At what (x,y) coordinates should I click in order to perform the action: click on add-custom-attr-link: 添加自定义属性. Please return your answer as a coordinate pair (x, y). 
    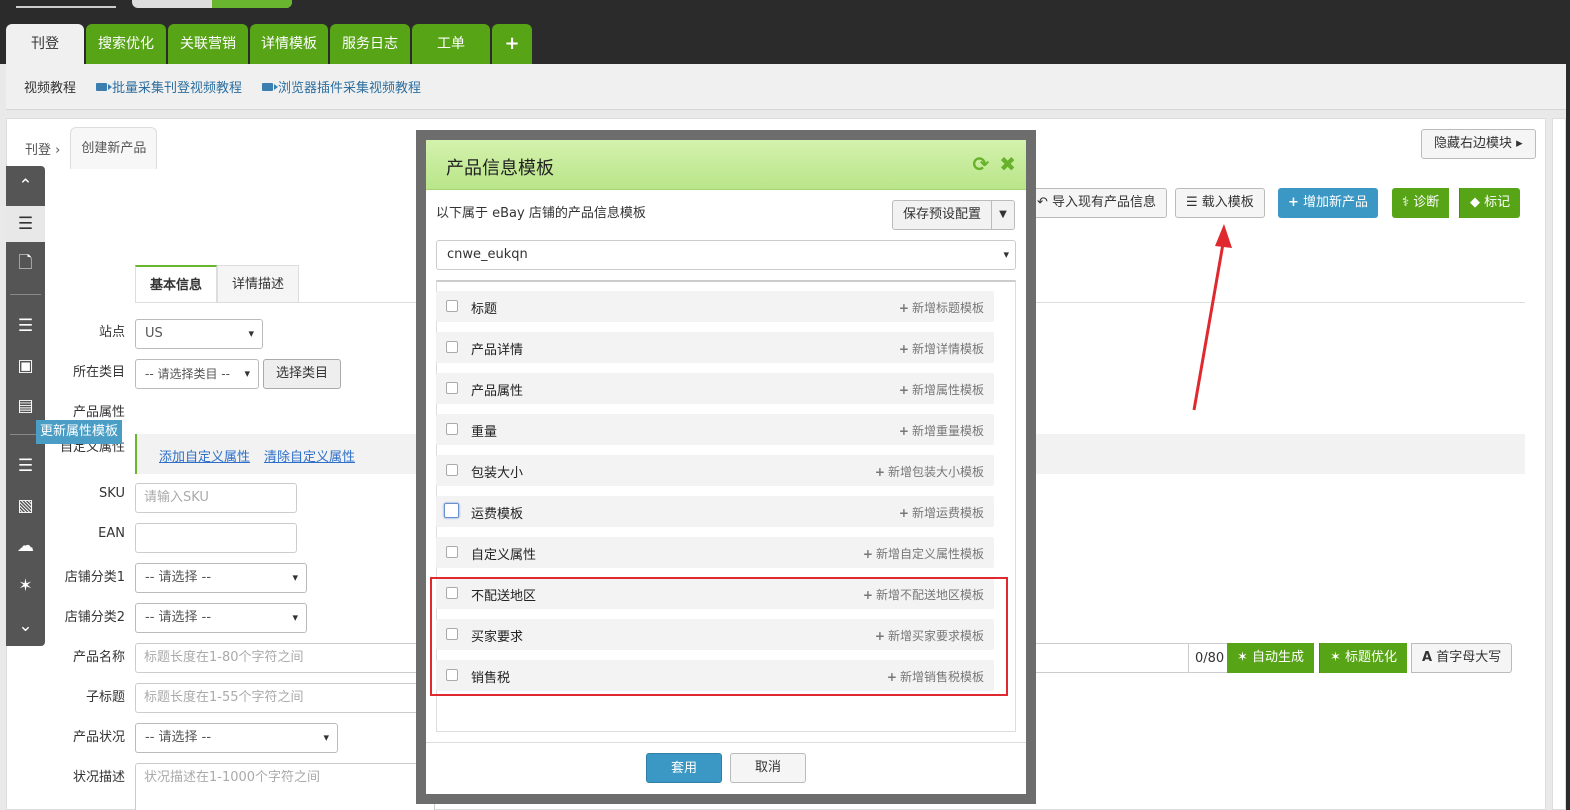
    Looking at the image, I should click on (204, 455).